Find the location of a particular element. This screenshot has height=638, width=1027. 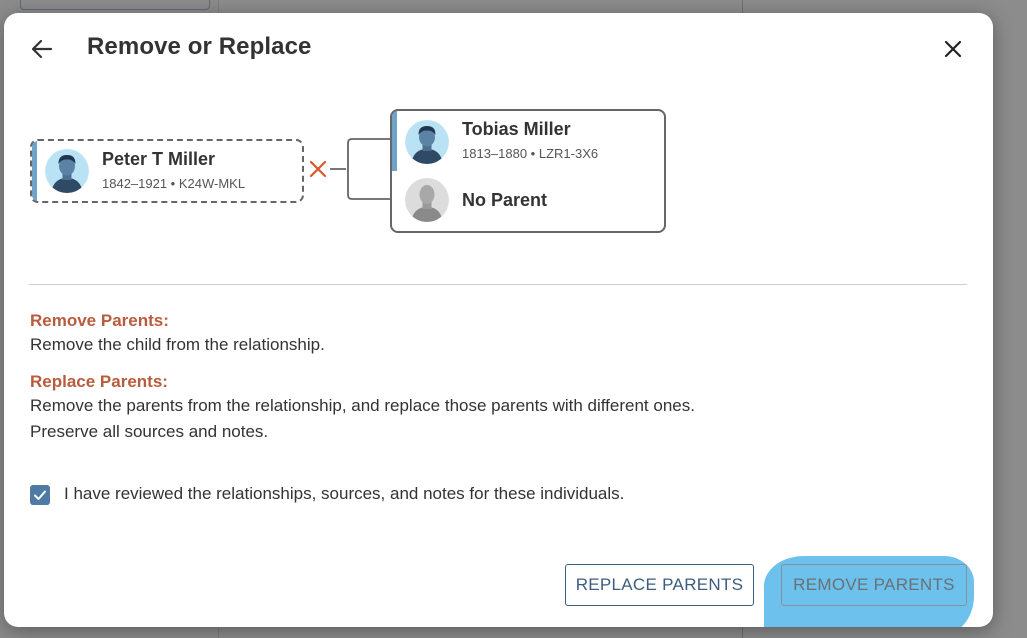

back-button is located at coordinates (42, 49).